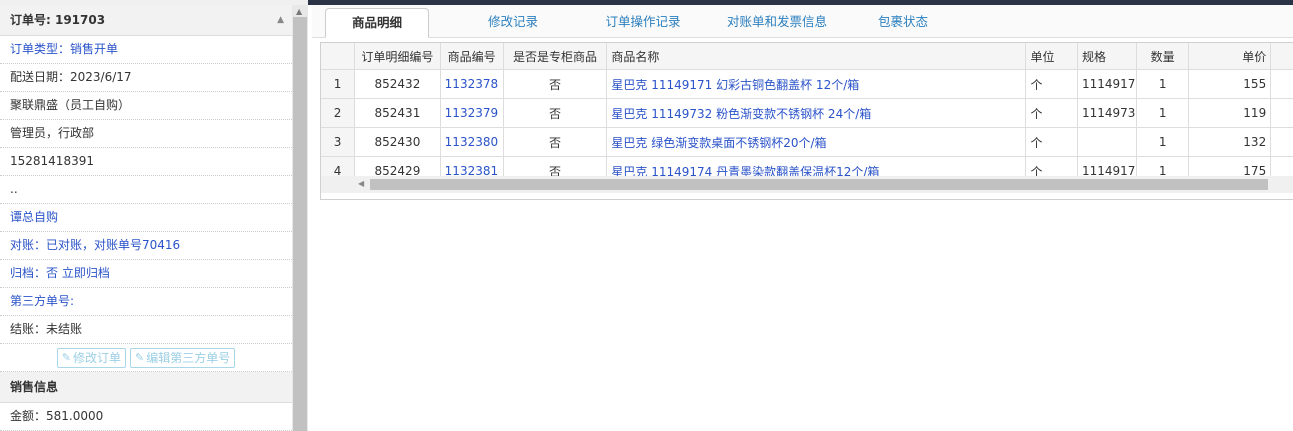 This screenshot has height=431, width=1293. Describe the element at coordinates (96, 357) in the screenshot. I see `edit-order-label: 修改订单` at that location.